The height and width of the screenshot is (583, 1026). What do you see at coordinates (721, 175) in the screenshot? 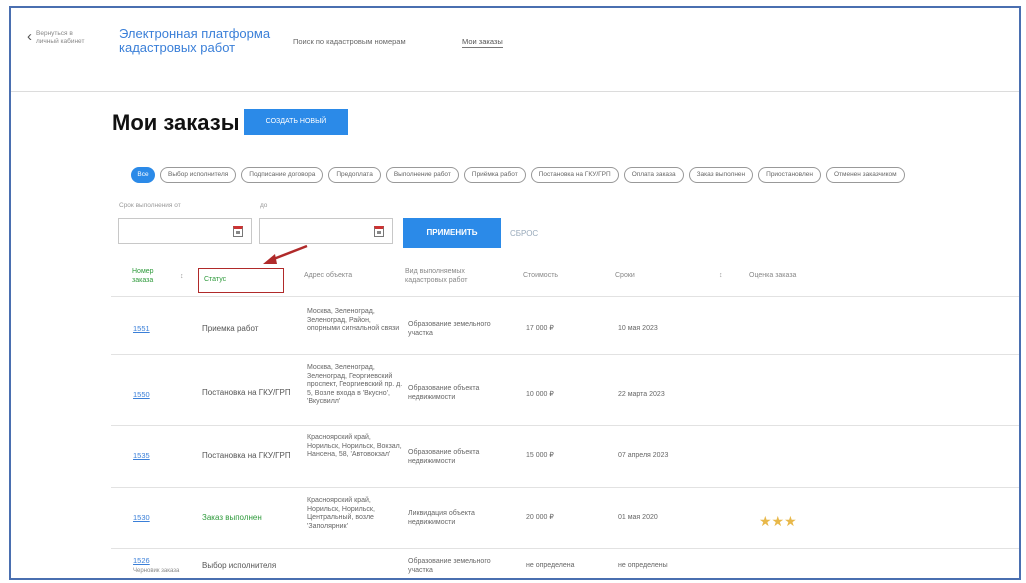
I see `filter-chip: Заказ выполнен` at bounding box center [721, 175].